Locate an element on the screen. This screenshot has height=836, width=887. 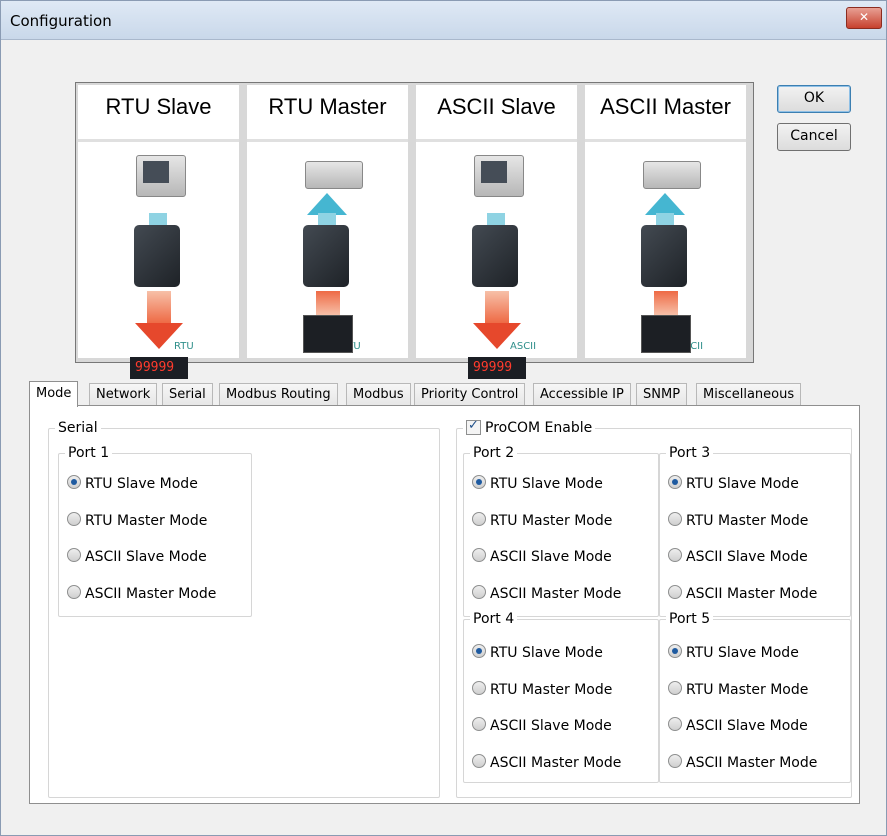
port5-rtu-master-radio: RTU Master Mode is located at coordinates (738, 690).